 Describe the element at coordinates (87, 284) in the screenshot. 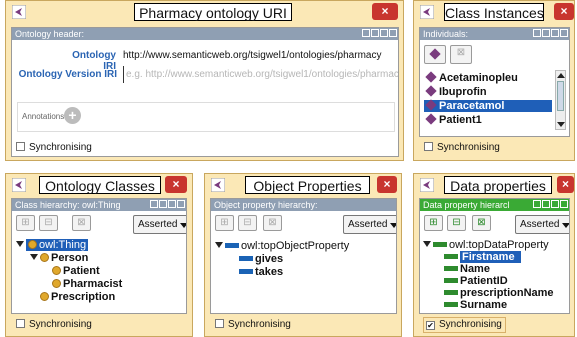

I see `tree-node-pharmacist: Pharmacist` at that location.